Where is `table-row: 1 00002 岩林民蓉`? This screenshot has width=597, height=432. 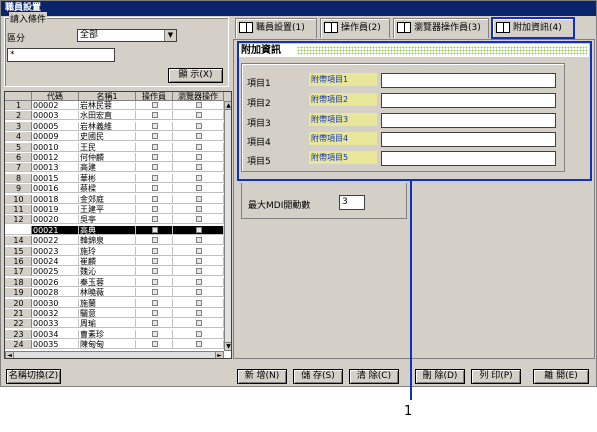
table-row: 1 00002 岩林民蓉 is located at coordinates (118, 105).